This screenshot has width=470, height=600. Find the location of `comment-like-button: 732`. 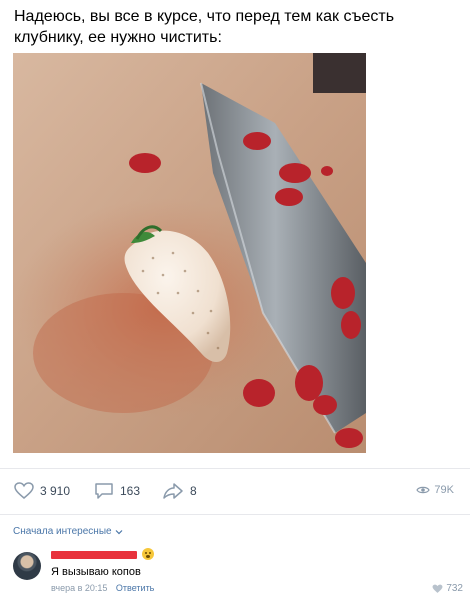

comment-like-button: 732 is located at coordinates (447, 588).